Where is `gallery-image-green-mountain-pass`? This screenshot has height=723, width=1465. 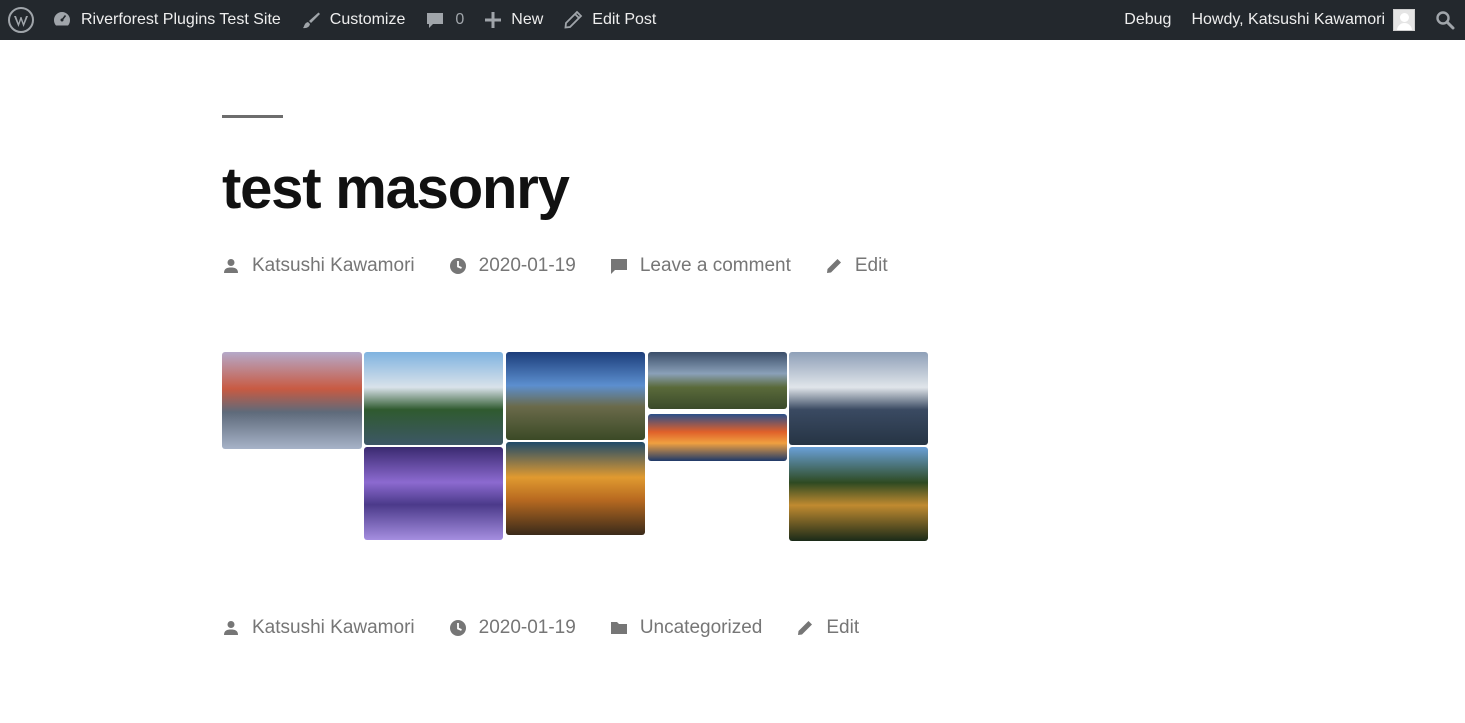
gallery-image-green-mountain-pass is located at coordinates (717, 380).